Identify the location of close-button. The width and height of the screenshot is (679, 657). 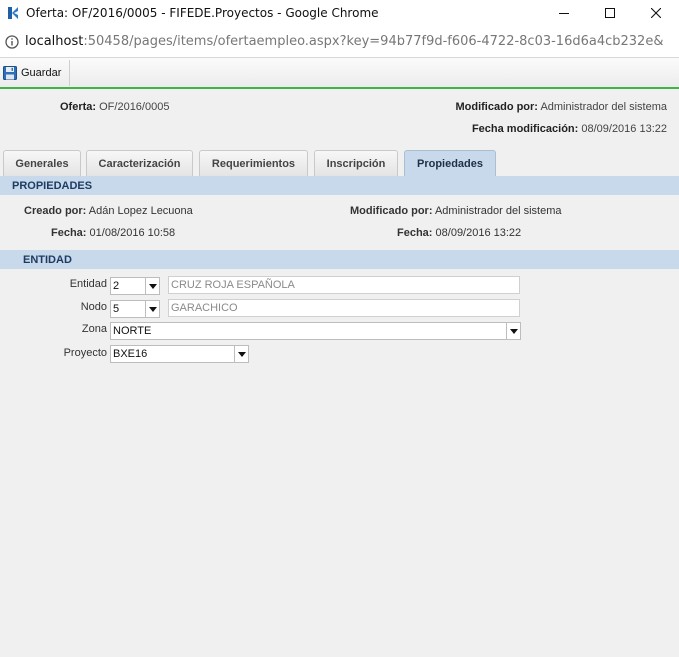
(656, 13).